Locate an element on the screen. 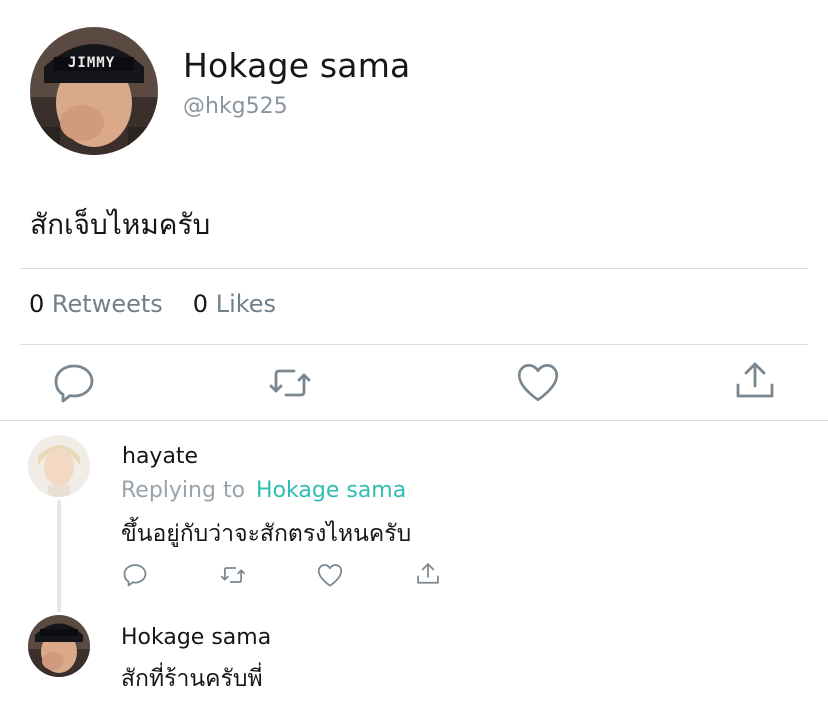  author-avatar: JIMMY is located at coordinates (94, 91).